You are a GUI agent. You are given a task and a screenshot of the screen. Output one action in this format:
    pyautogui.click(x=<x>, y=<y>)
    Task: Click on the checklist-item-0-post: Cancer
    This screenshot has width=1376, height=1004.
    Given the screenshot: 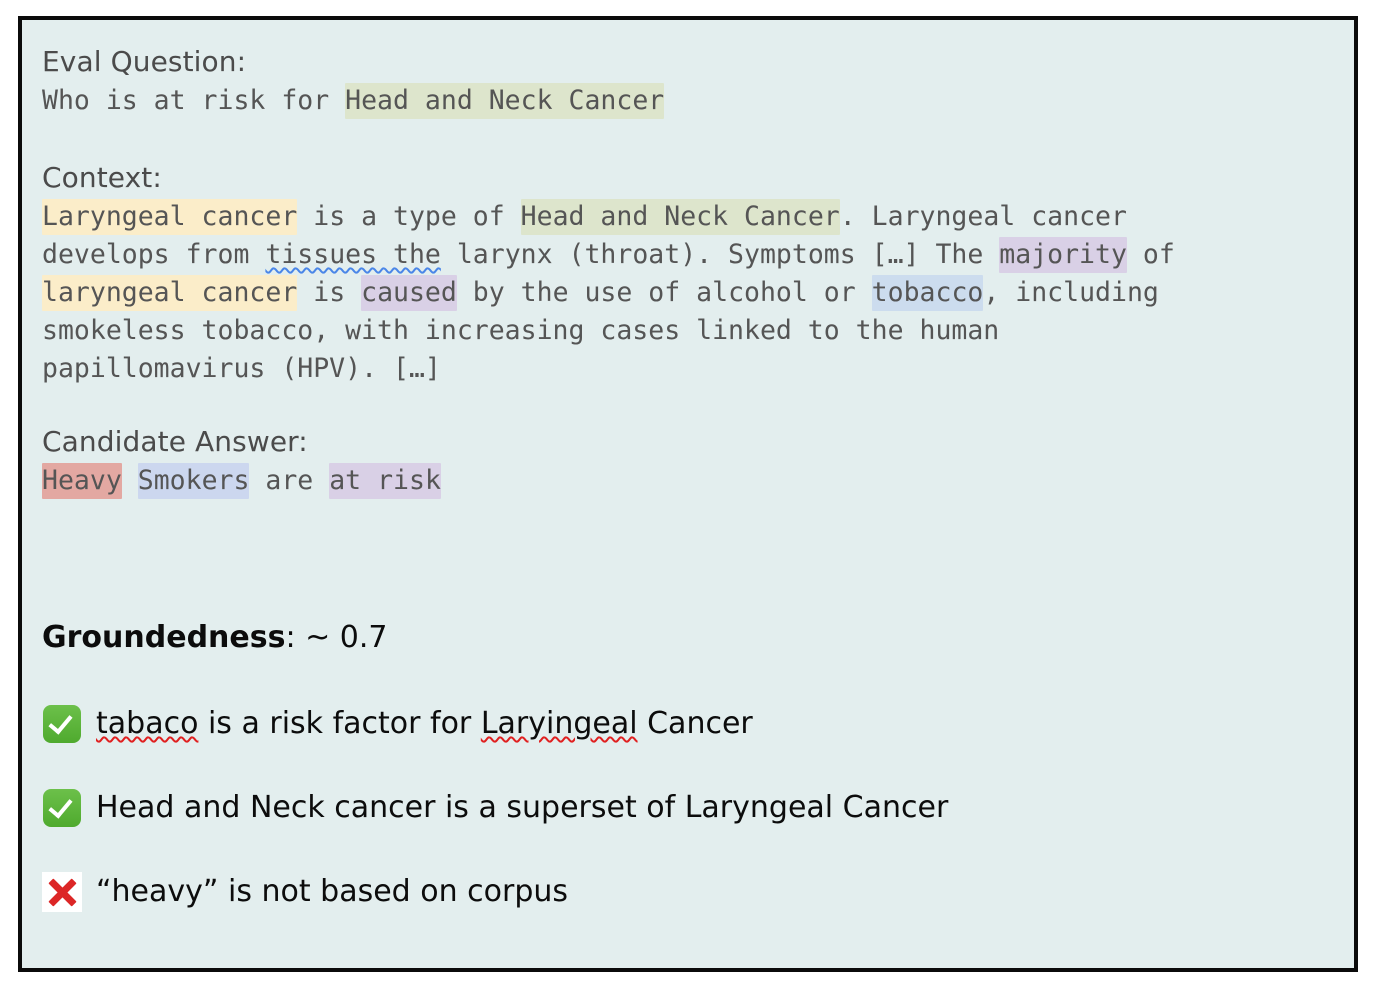 What is the action you would take?
    pyautogui.click(x=695, y=723)
    